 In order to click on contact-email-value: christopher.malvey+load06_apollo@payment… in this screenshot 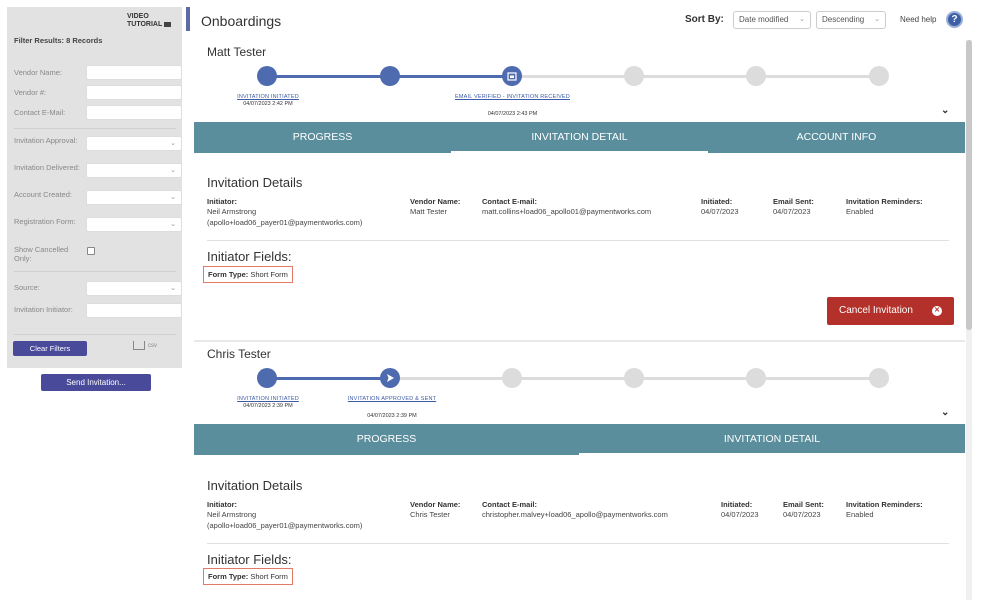, I will do `click(575, 514)`.